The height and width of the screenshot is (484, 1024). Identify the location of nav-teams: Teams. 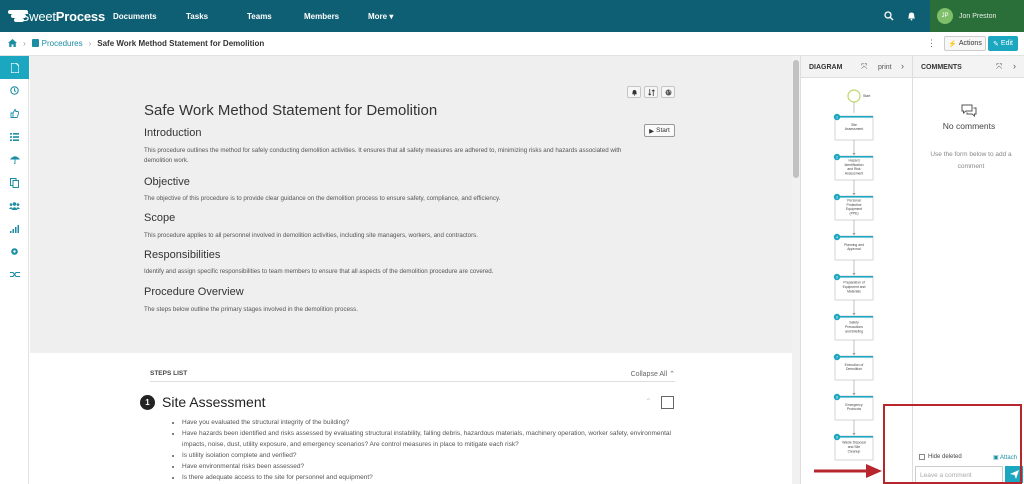
(259, 16).